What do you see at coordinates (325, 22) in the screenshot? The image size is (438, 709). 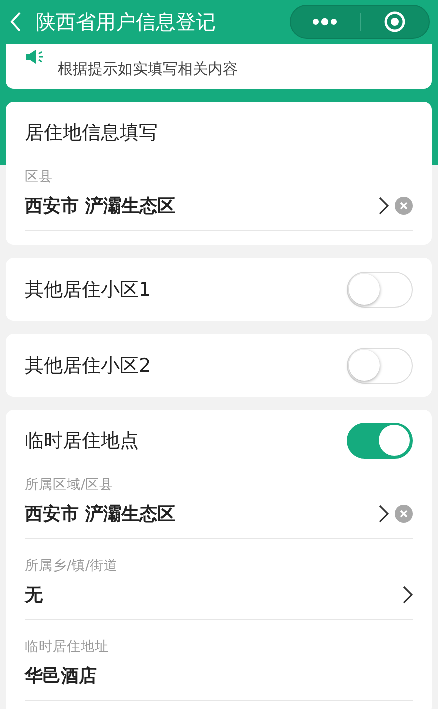 I see `more-icon` at bounding box center [325, 22].